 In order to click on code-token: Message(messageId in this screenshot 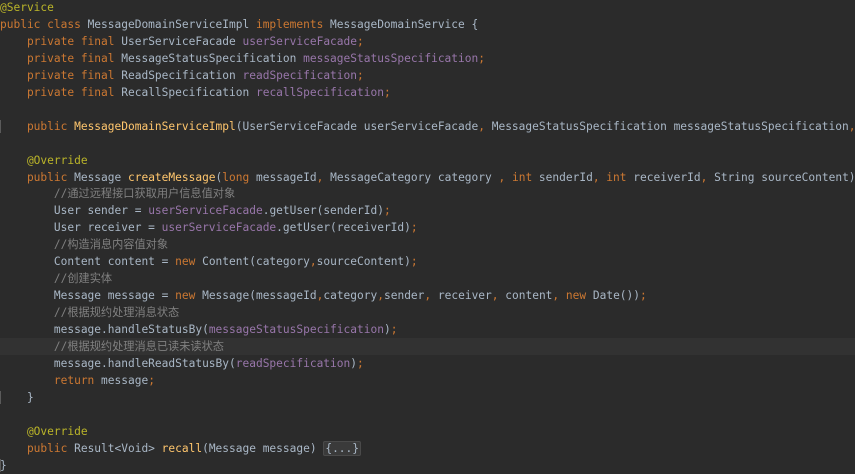, I will do `click(259, 296)`.